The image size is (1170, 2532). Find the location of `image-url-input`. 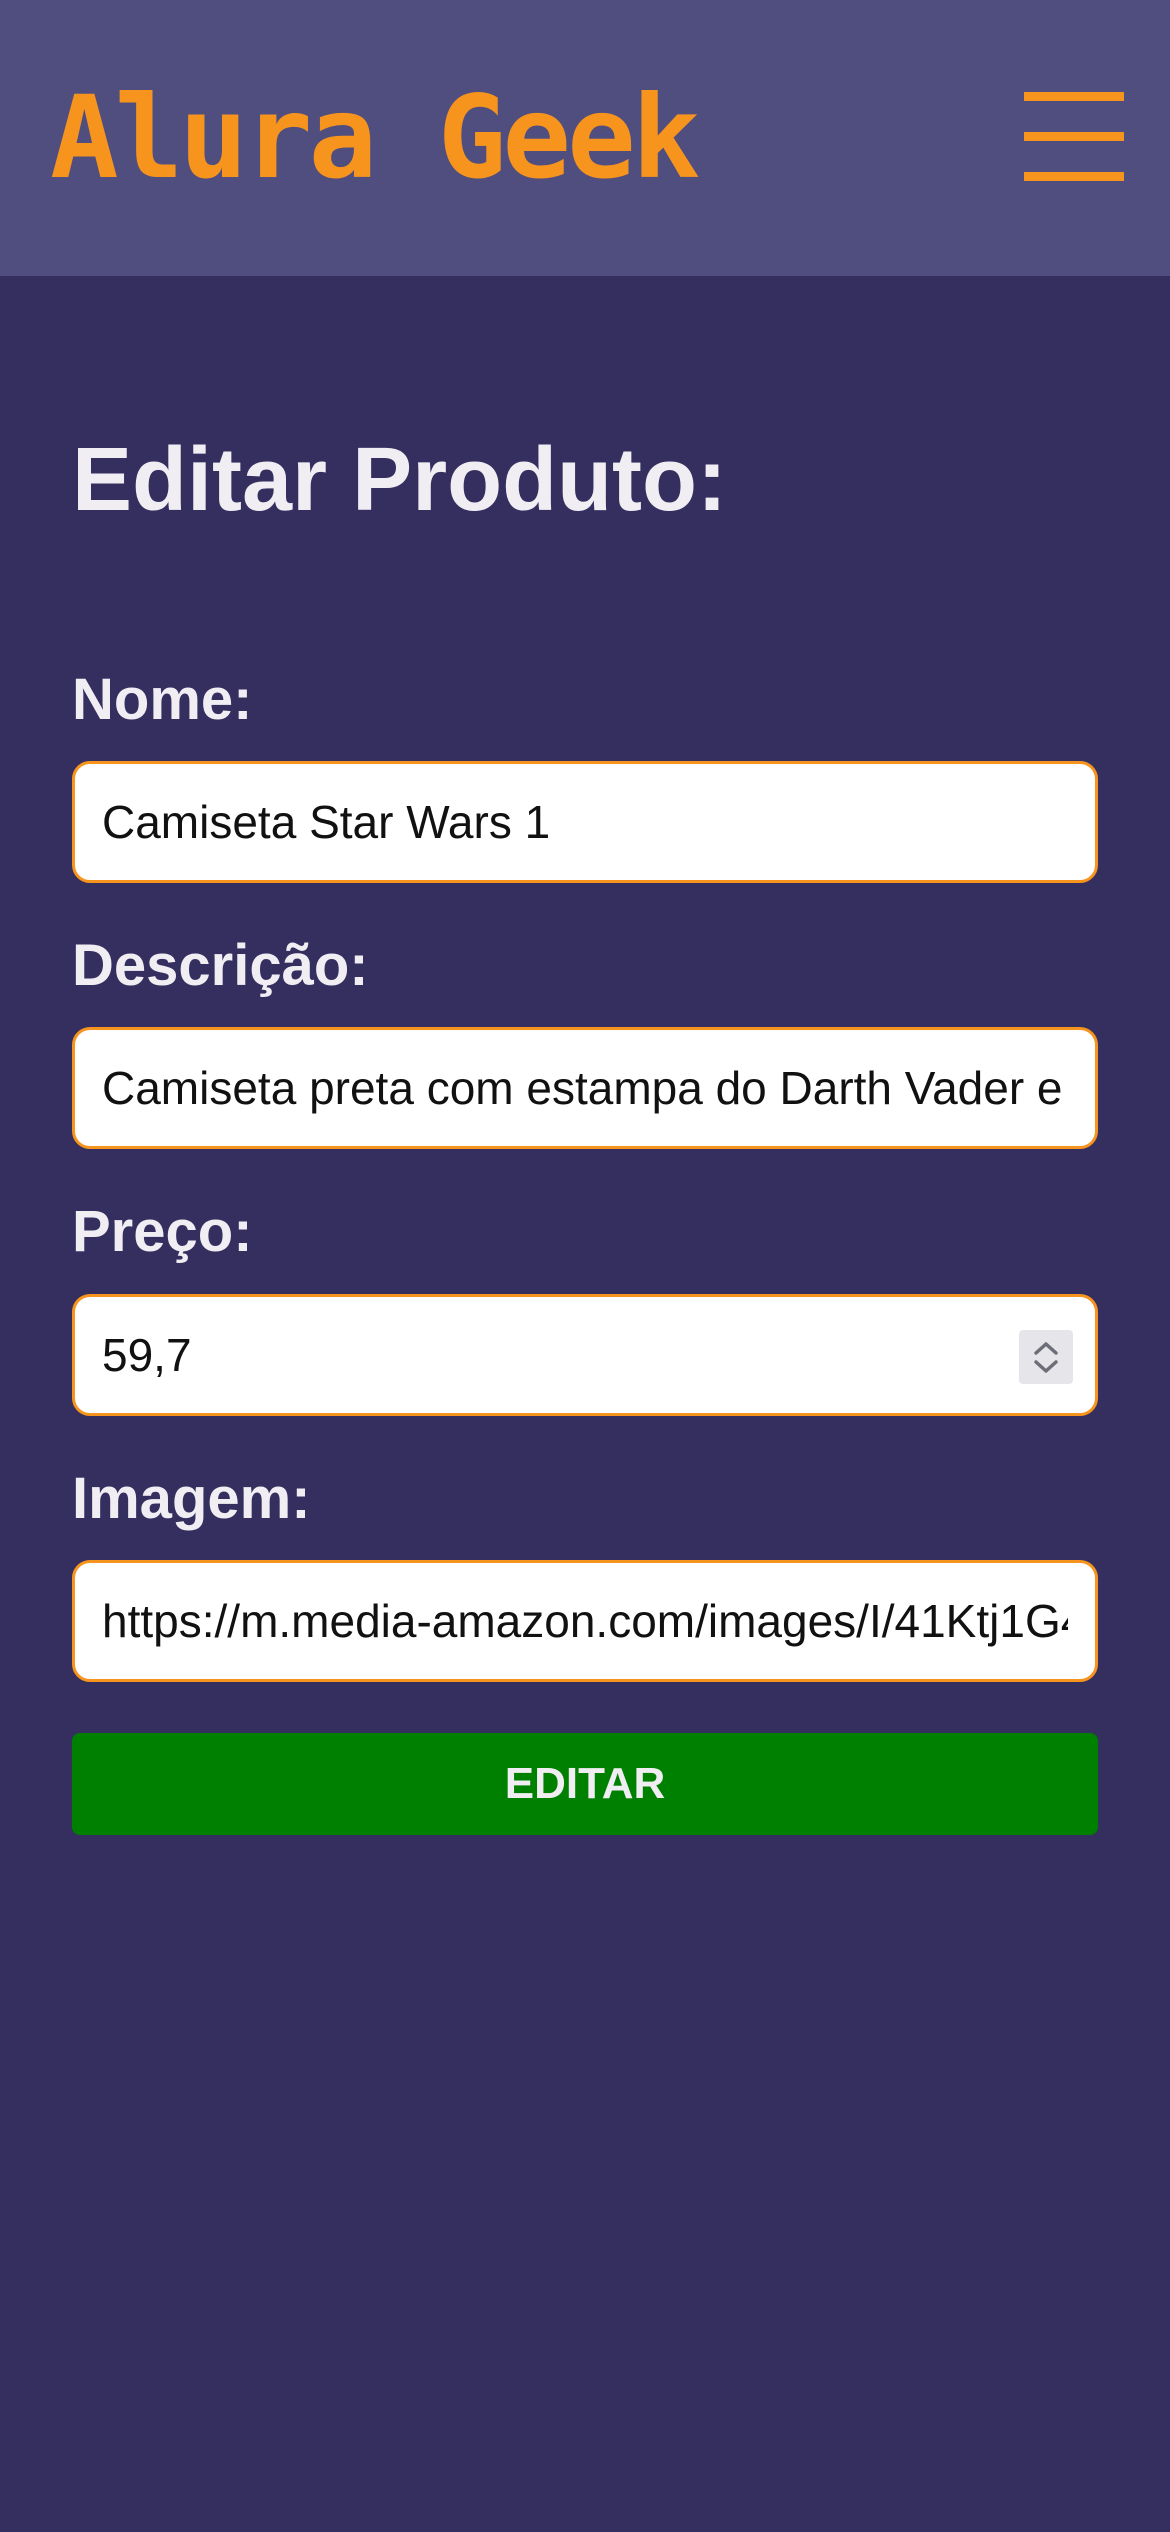

image-url-input is located at coordinates (585, 1621).